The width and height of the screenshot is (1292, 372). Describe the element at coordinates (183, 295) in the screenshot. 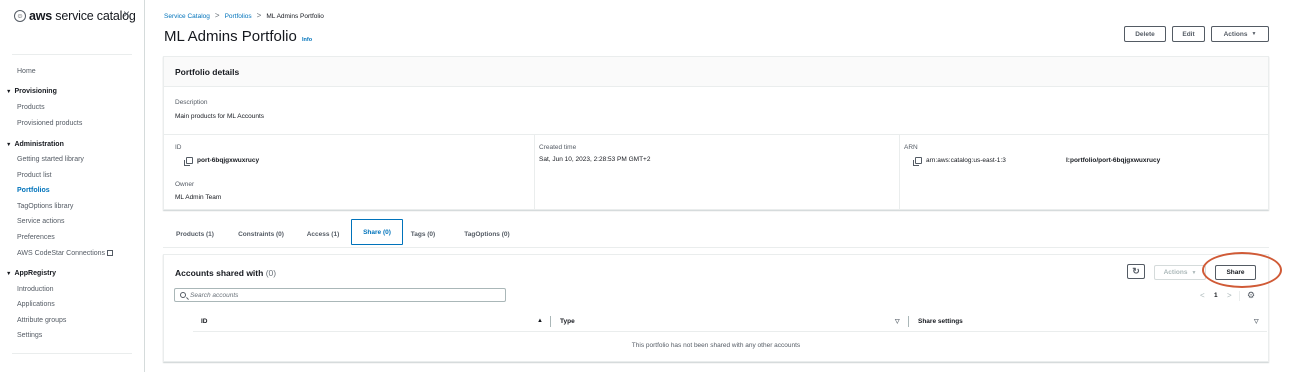

I see `search-icon` at that location.